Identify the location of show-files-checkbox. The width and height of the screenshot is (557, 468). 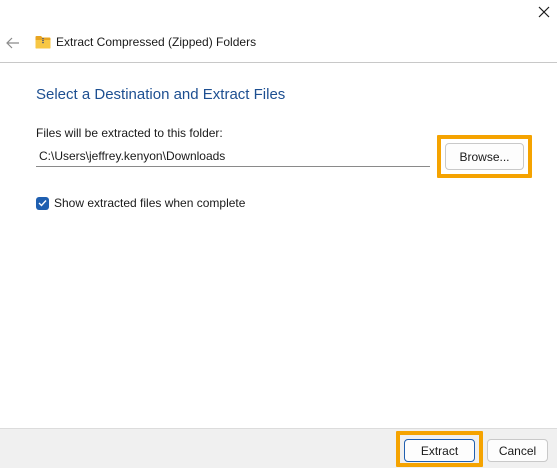
(42, 203).